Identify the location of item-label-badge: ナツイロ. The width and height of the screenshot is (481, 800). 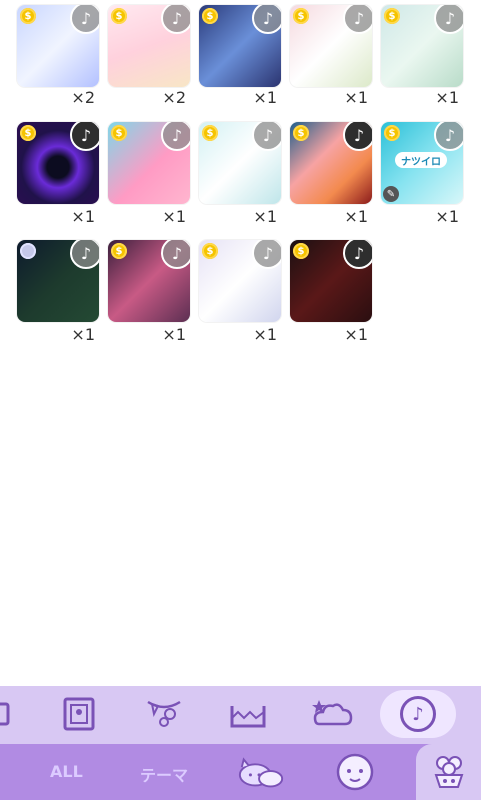
(421, 160).